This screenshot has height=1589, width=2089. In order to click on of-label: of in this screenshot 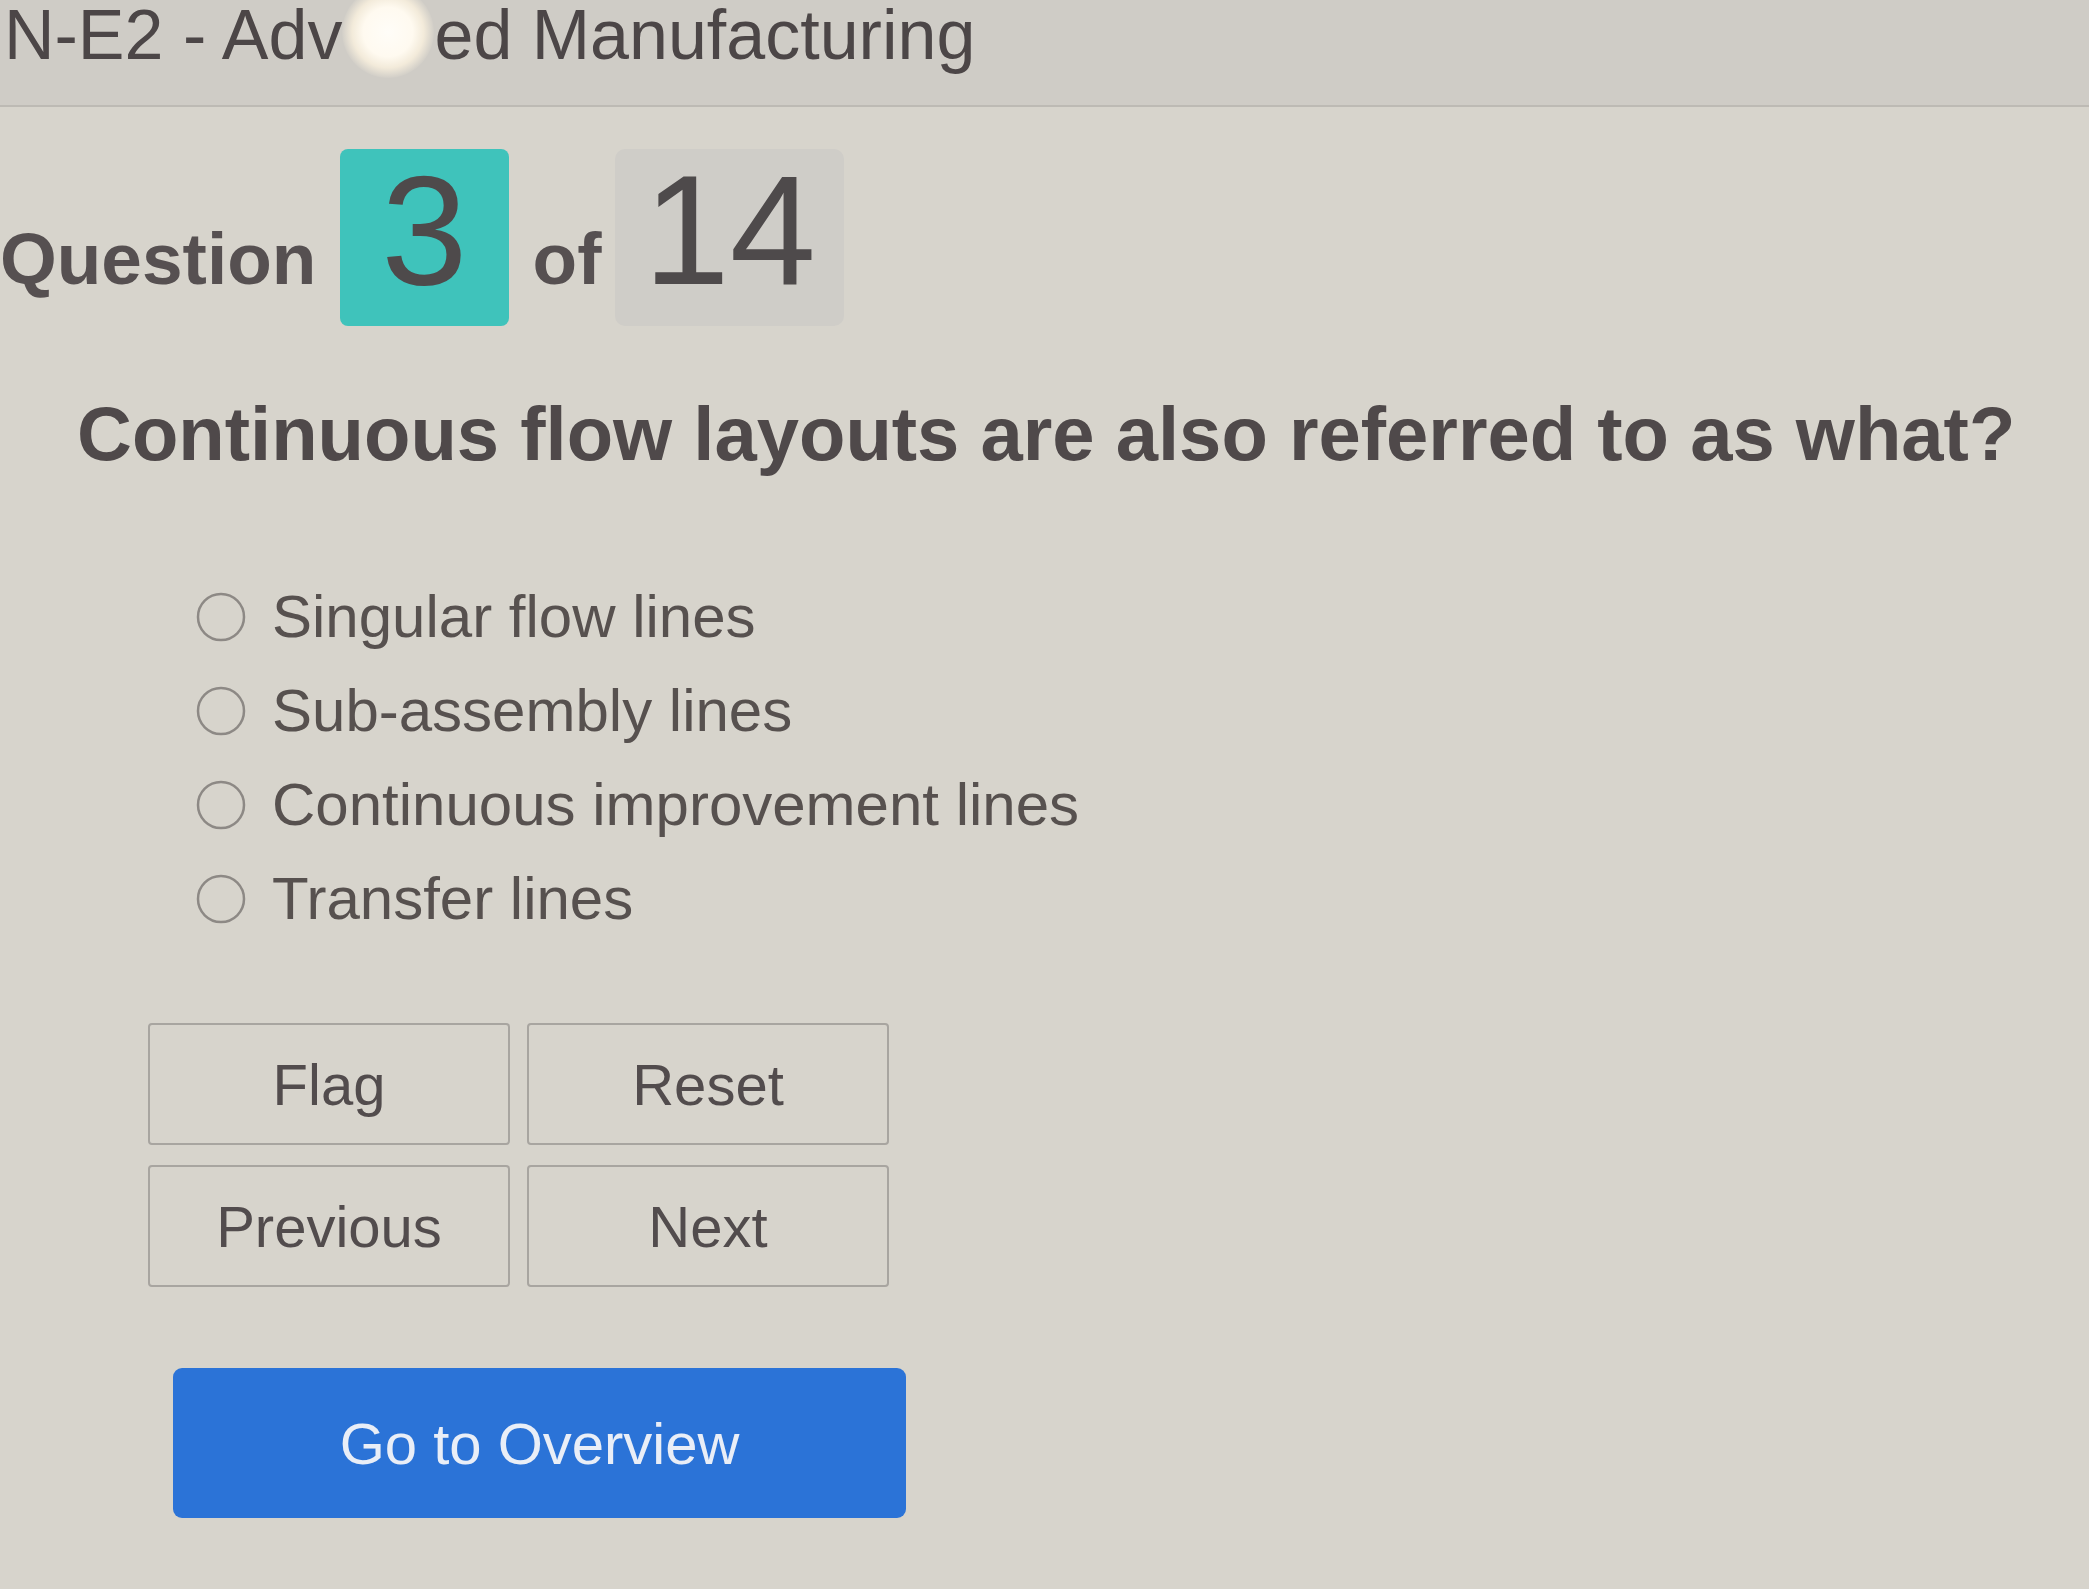, I will do `click(567, 258)`.